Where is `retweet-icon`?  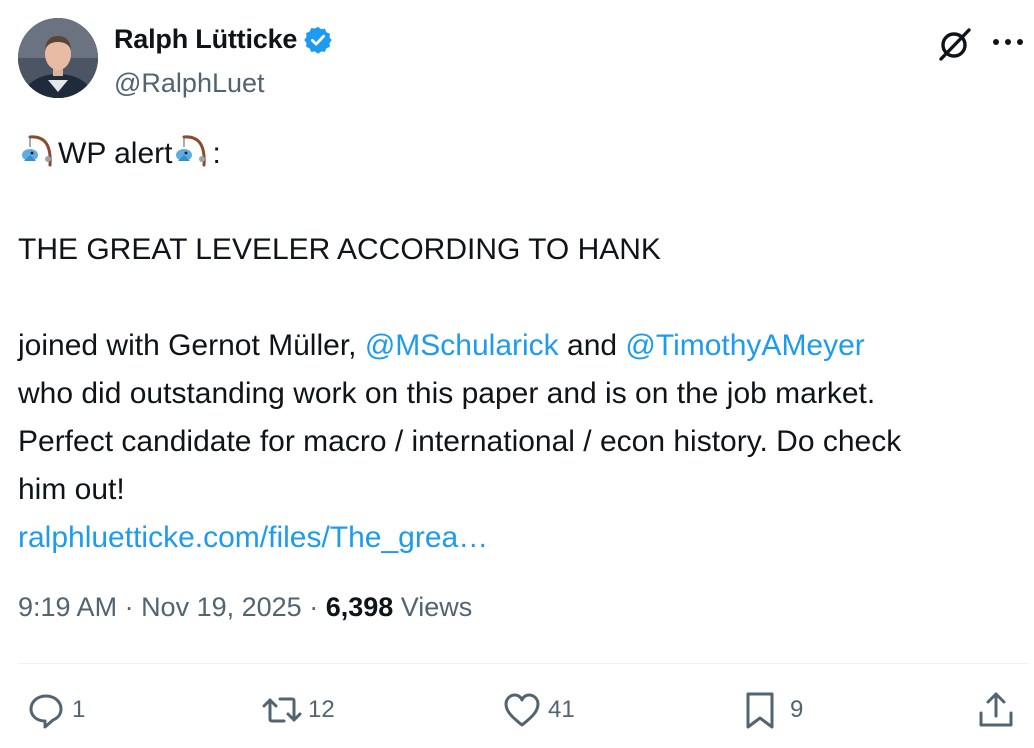
retweet-icon is located at coordinates (282, 710).